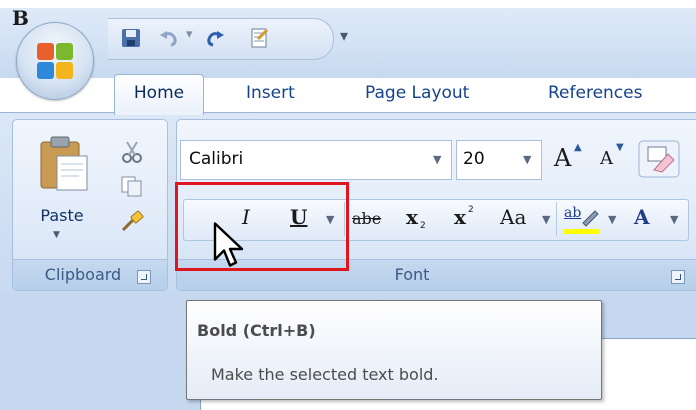  What do you see at coordinates (144, 277) in the screenshot?
I see `clipboard-dialog-launcher` at bounding box center [144, 277].